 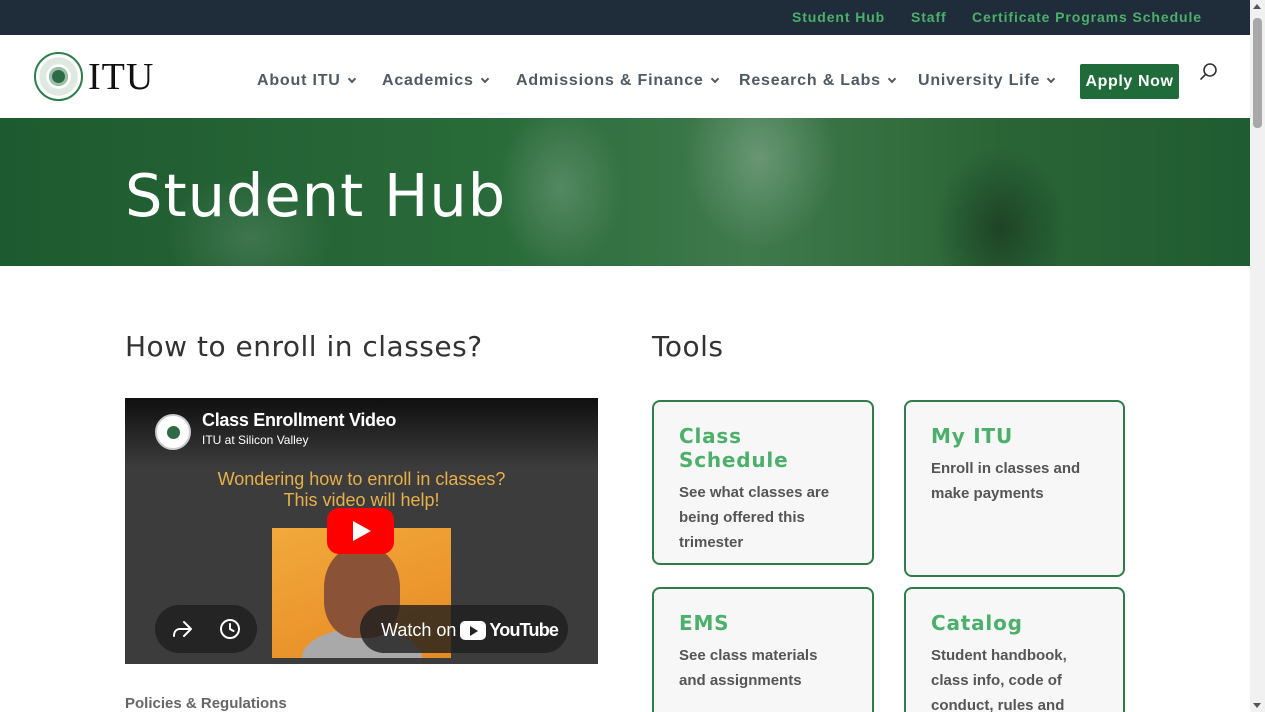 What do you see at coordinates (1087, 17) in the screenshot?
I see `topbar-link-certificate-schedule: Certificate Programs Schedule` at bounding box center [1087, 17].